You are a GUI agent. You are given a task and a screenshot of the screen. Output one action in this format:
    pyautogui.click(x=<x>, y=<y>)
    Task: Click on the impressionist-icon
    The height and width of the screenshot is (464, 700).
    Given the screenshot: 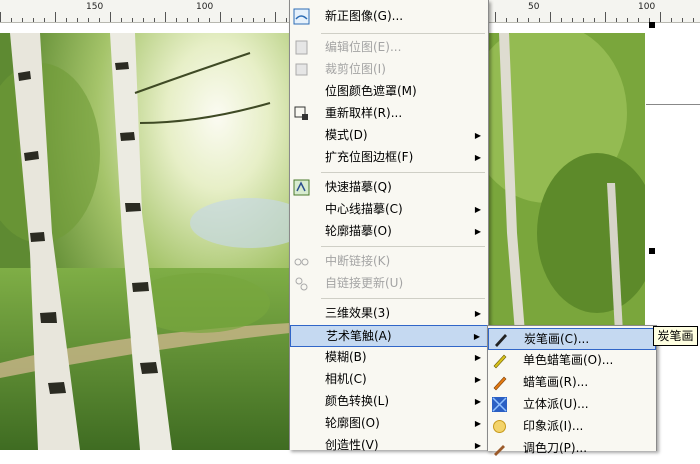 What is the action you would take?
    pyautogui.click(x=499, y=426)
    